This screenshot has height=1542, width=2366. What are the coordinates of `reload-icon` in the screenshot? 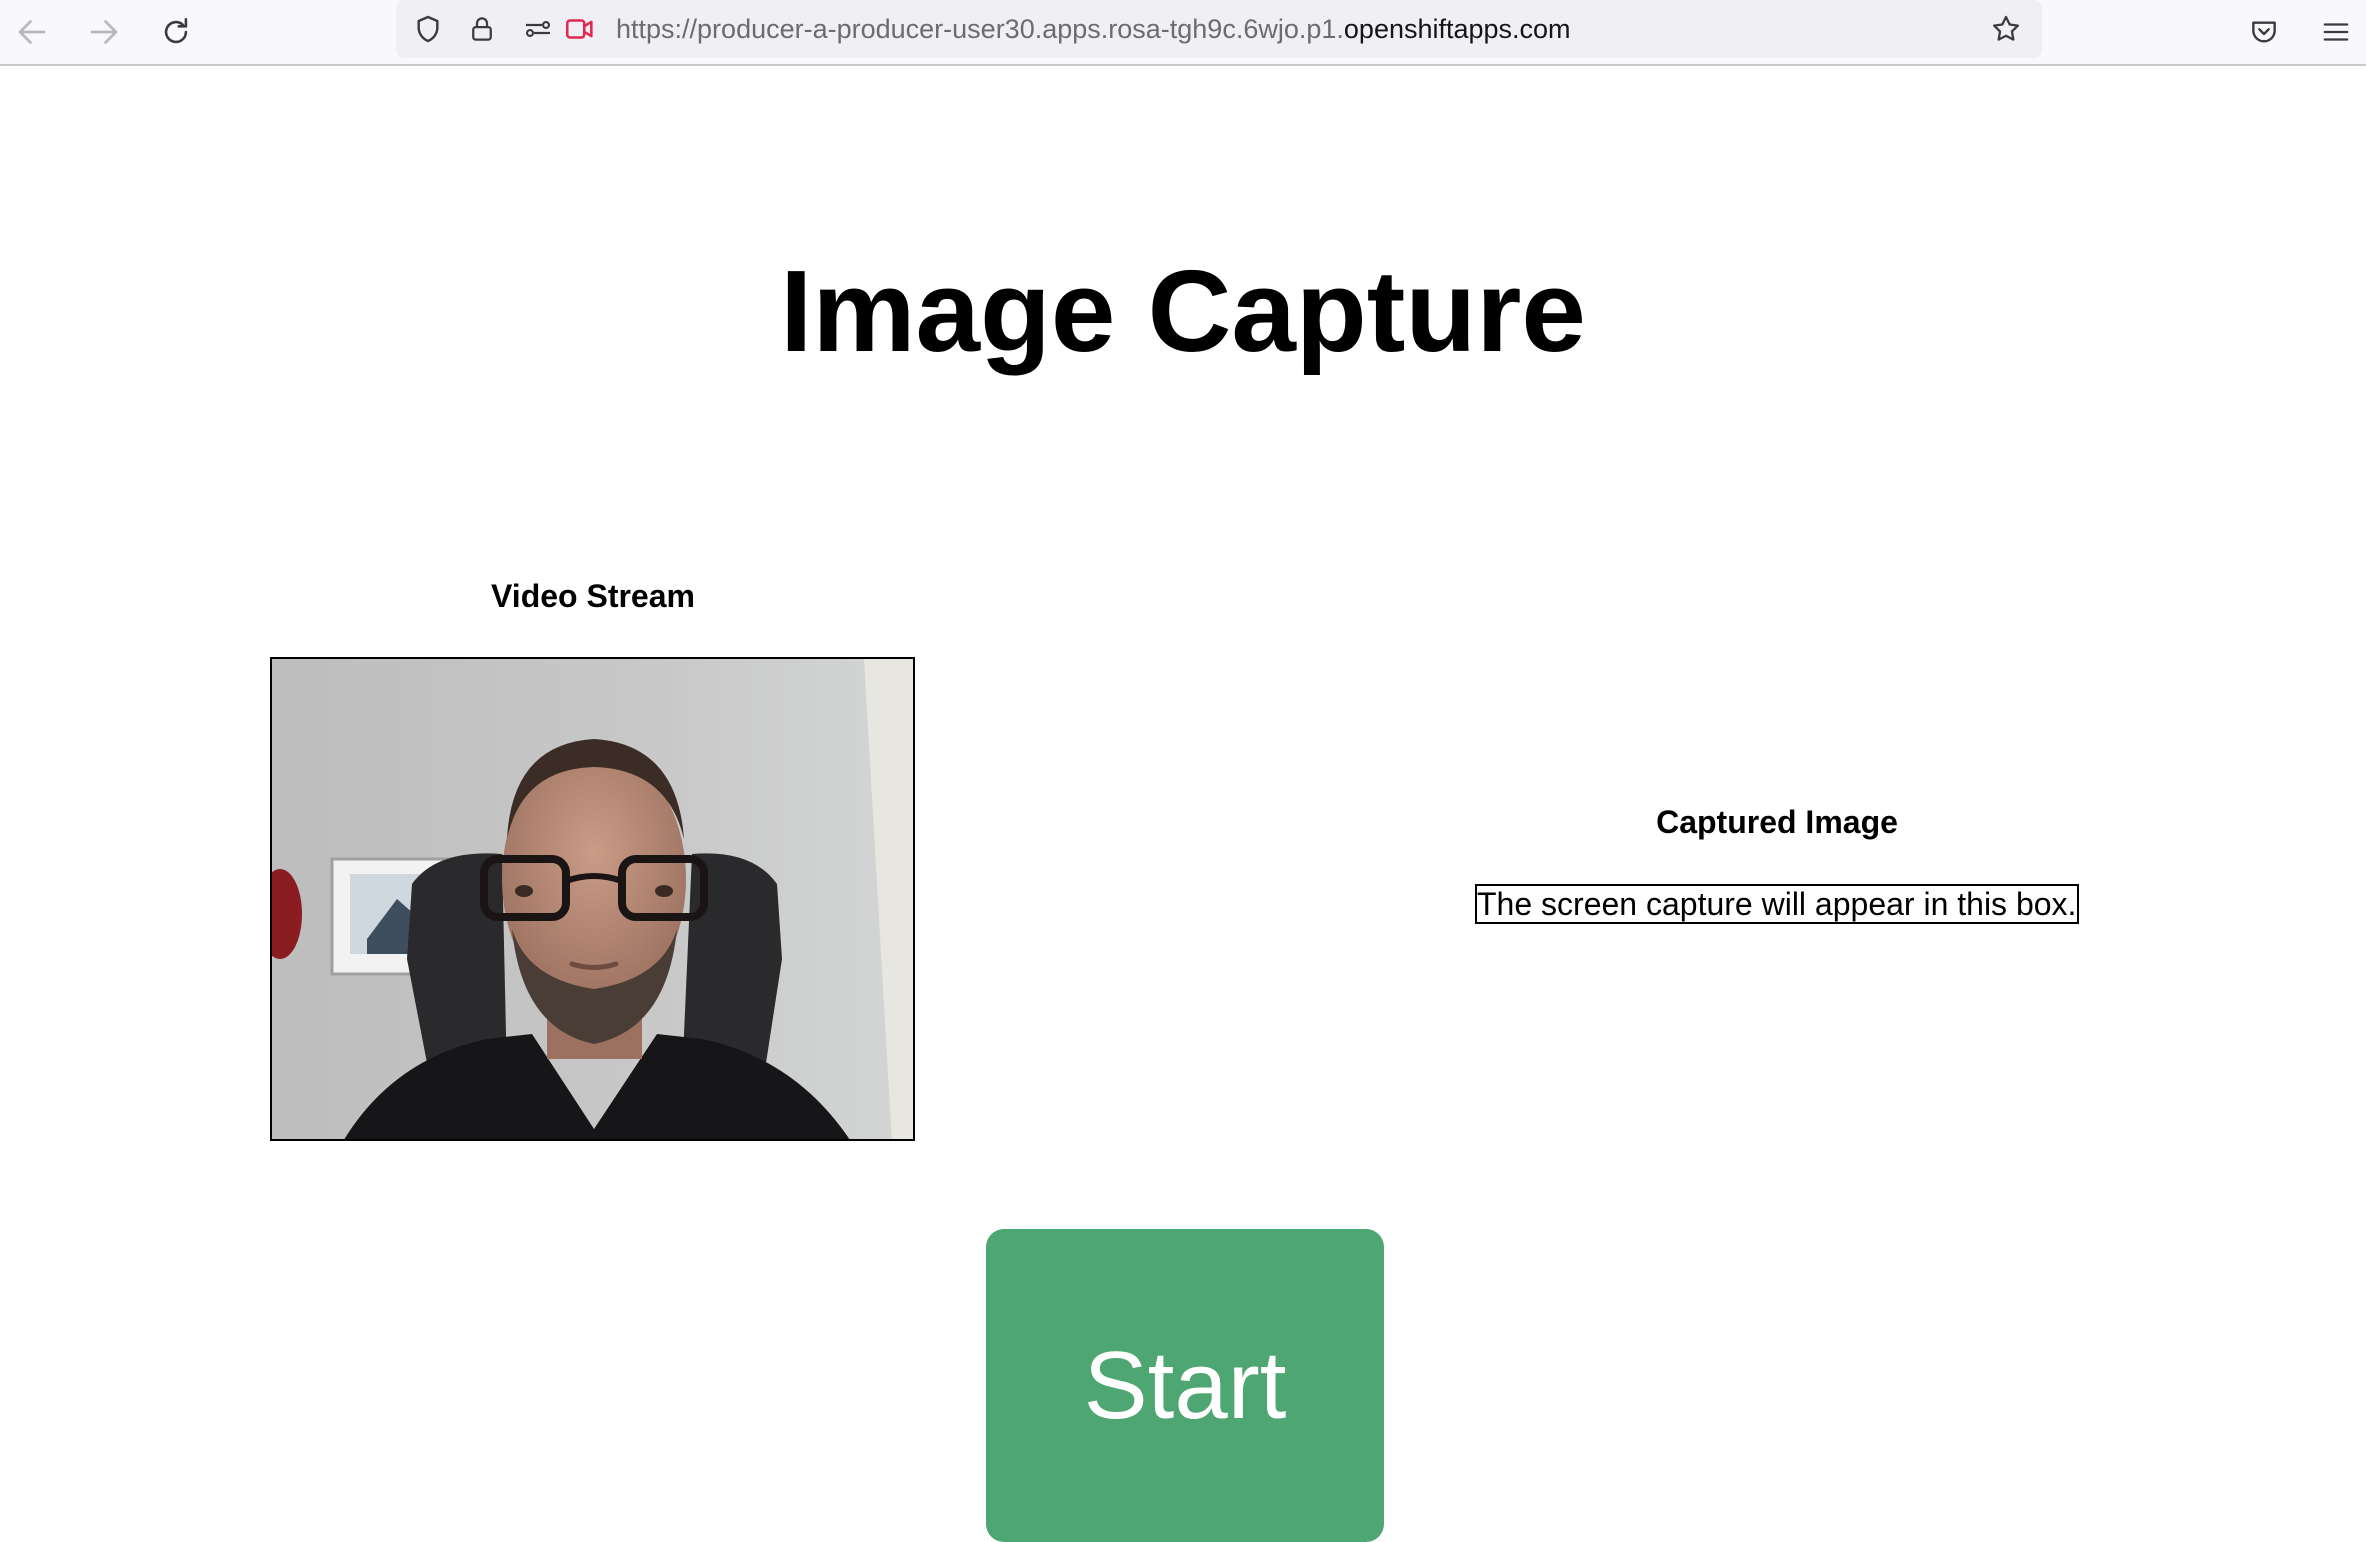 It's located at (176, 32).